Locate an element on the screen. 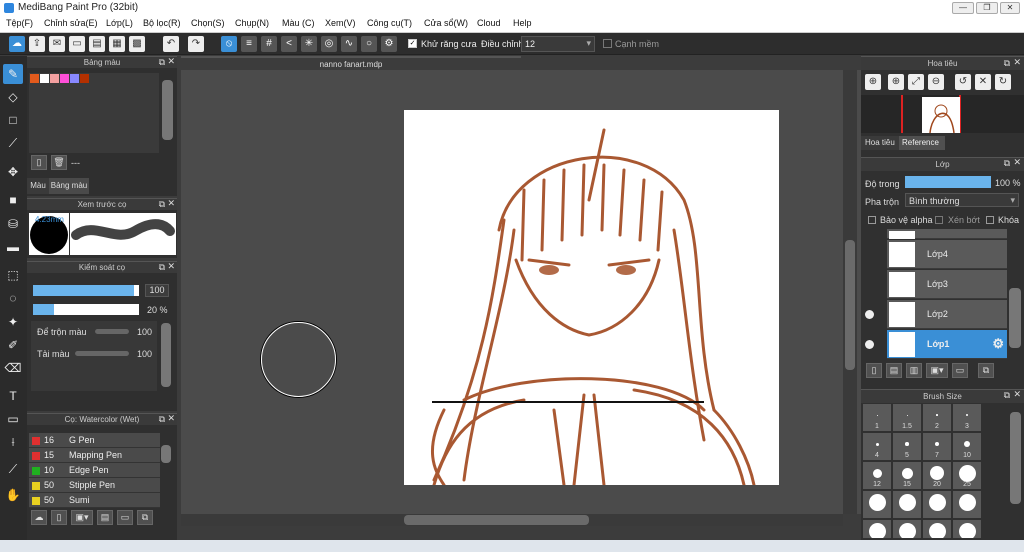  menu-select: Chọn(S) is located at coordinates (208, 23).